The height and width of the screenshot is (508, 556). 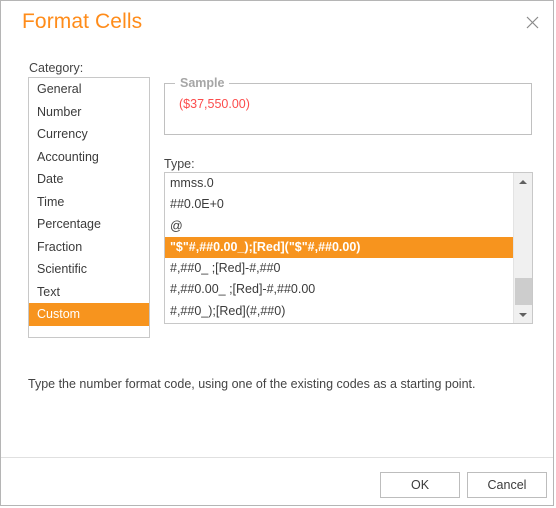 What do you see at coordinates (89, 157) in the screenshot?
I see `category-item-accounting: Accounting` at bounding box center [89, 157].